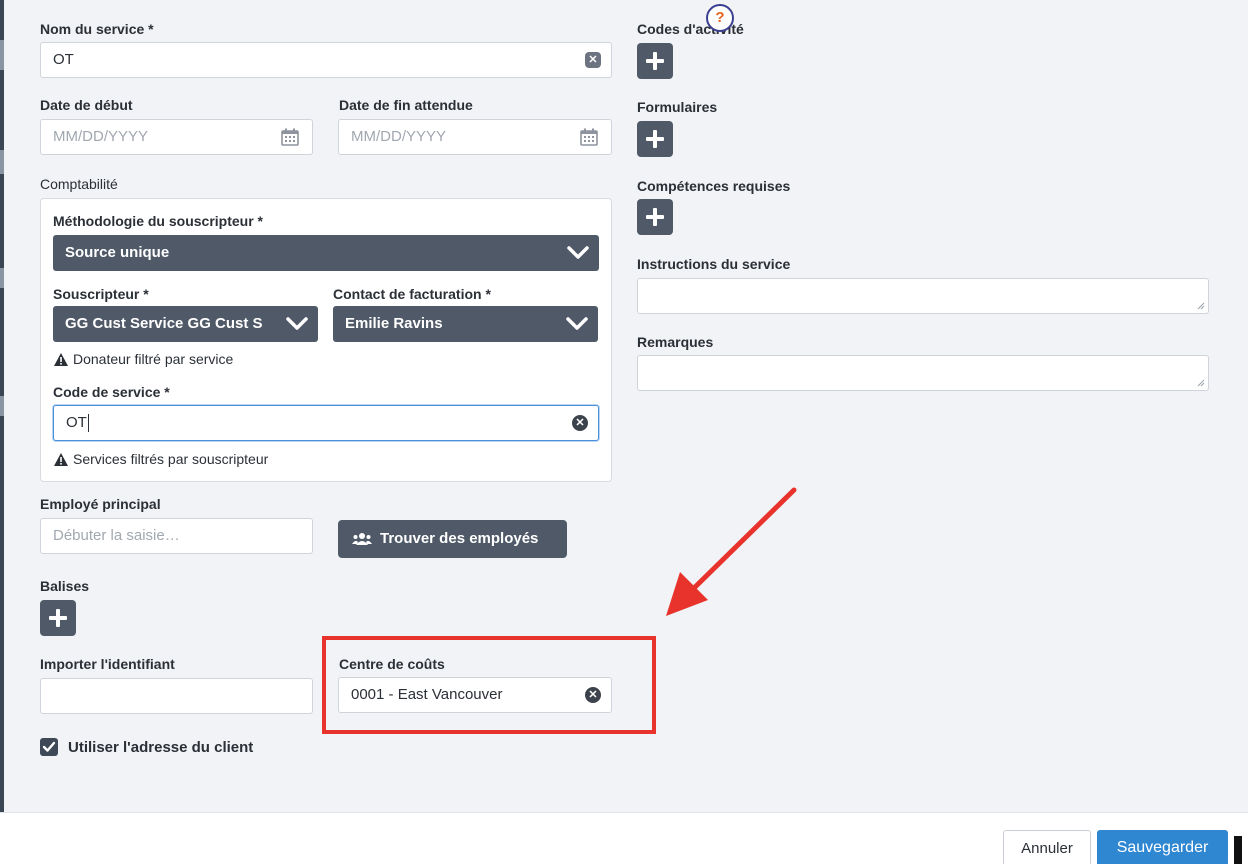  What do you see at coordinates (326, 253) in the screenshot?
I see `methodologie-select: Source unique` at bounding box center [326, 253].